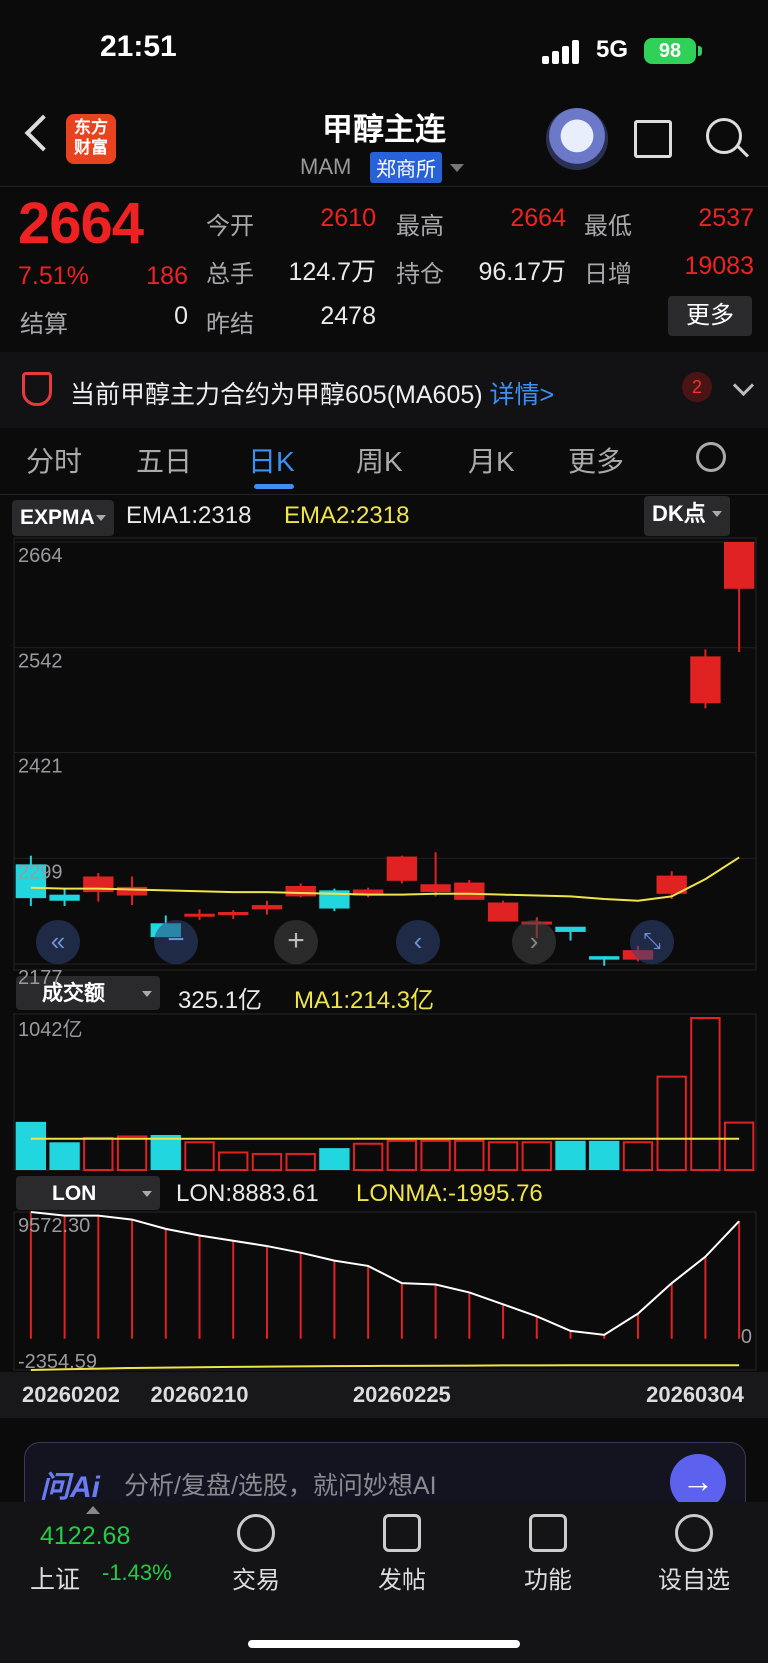  I want to click on index-value: 4122.68, so click(85, 1536).